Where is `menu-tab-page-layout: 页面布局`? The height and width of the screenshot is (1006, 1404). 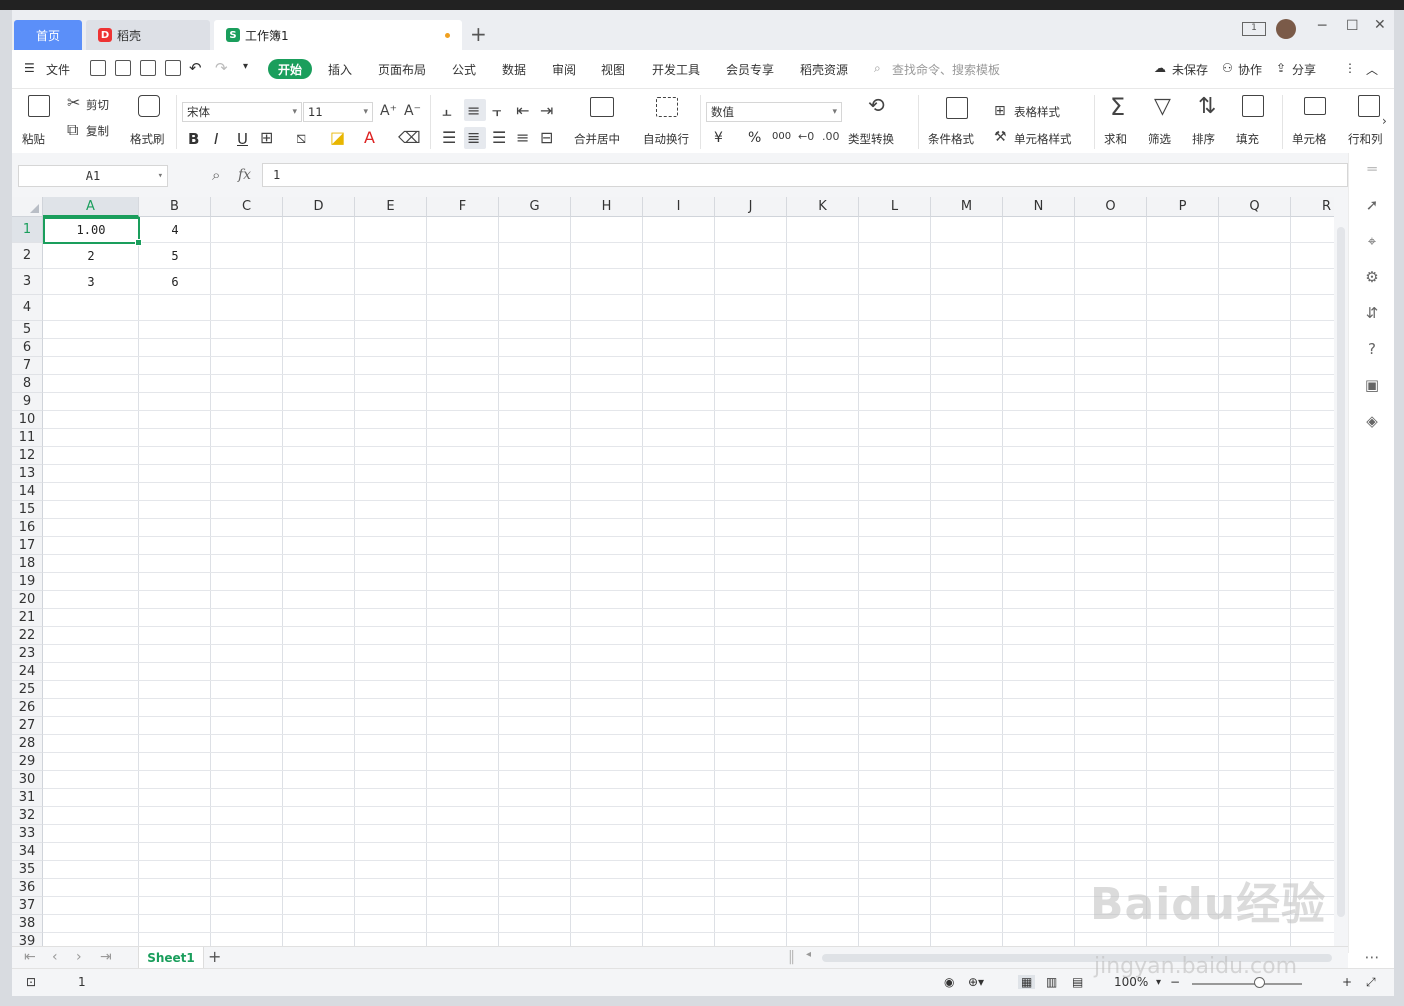
menu-tab-page-layout: 页面布局 is located at coordinates (402, 69).